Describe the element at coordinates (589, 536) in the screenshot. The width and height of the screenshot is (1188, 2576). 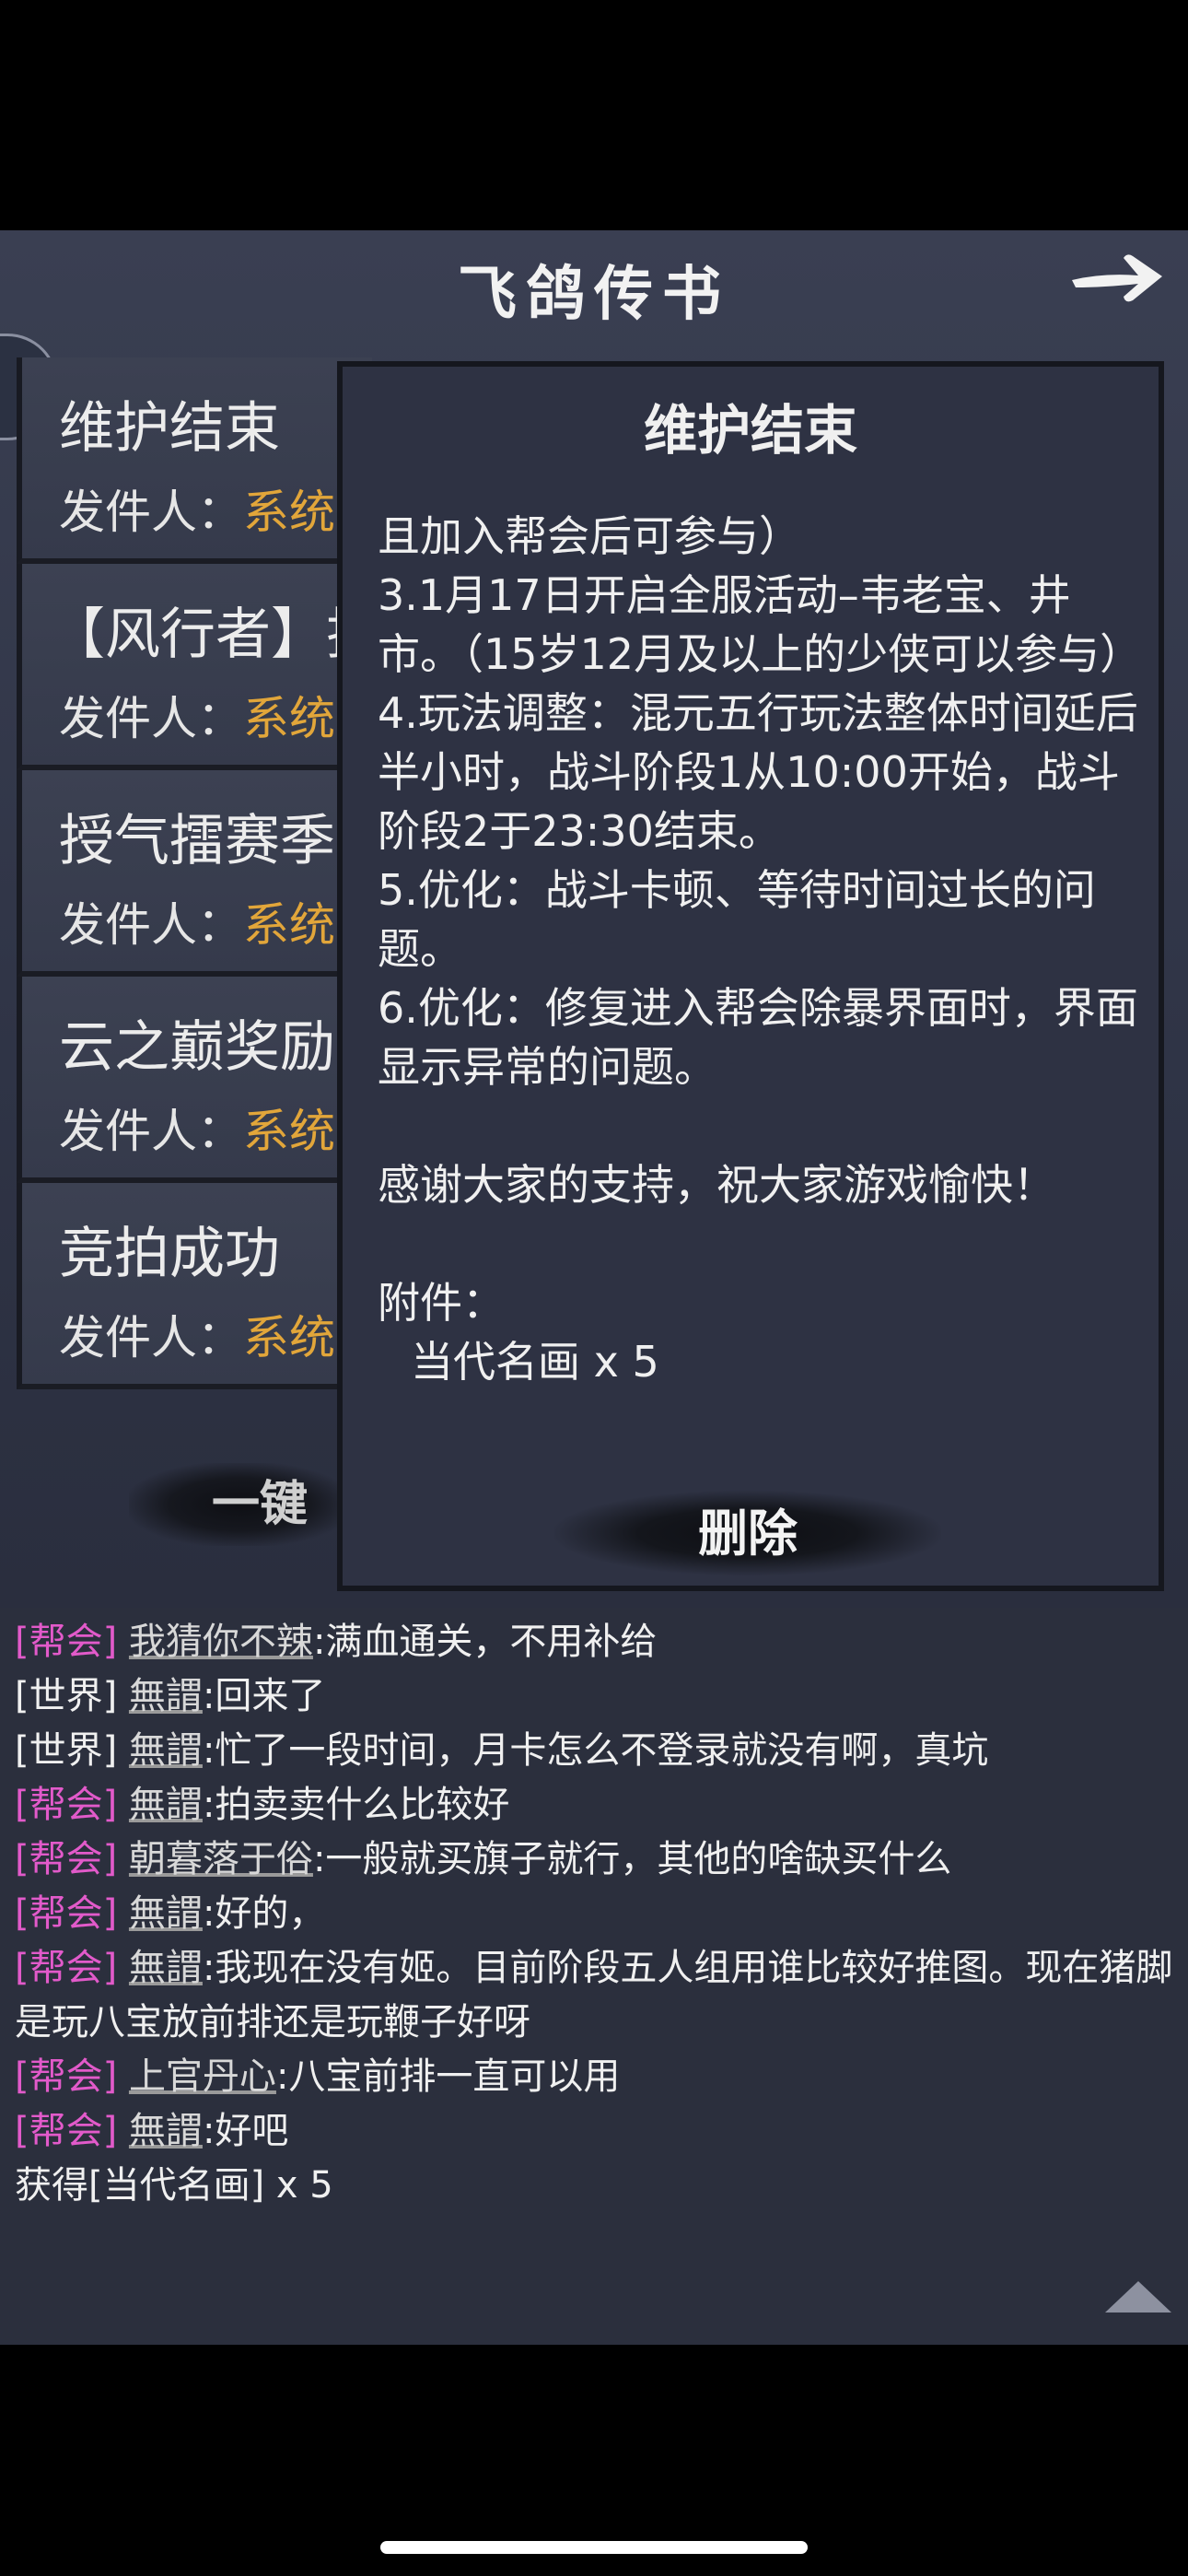
I see `detail-line: 且加入帮会后可参与）` at that location.